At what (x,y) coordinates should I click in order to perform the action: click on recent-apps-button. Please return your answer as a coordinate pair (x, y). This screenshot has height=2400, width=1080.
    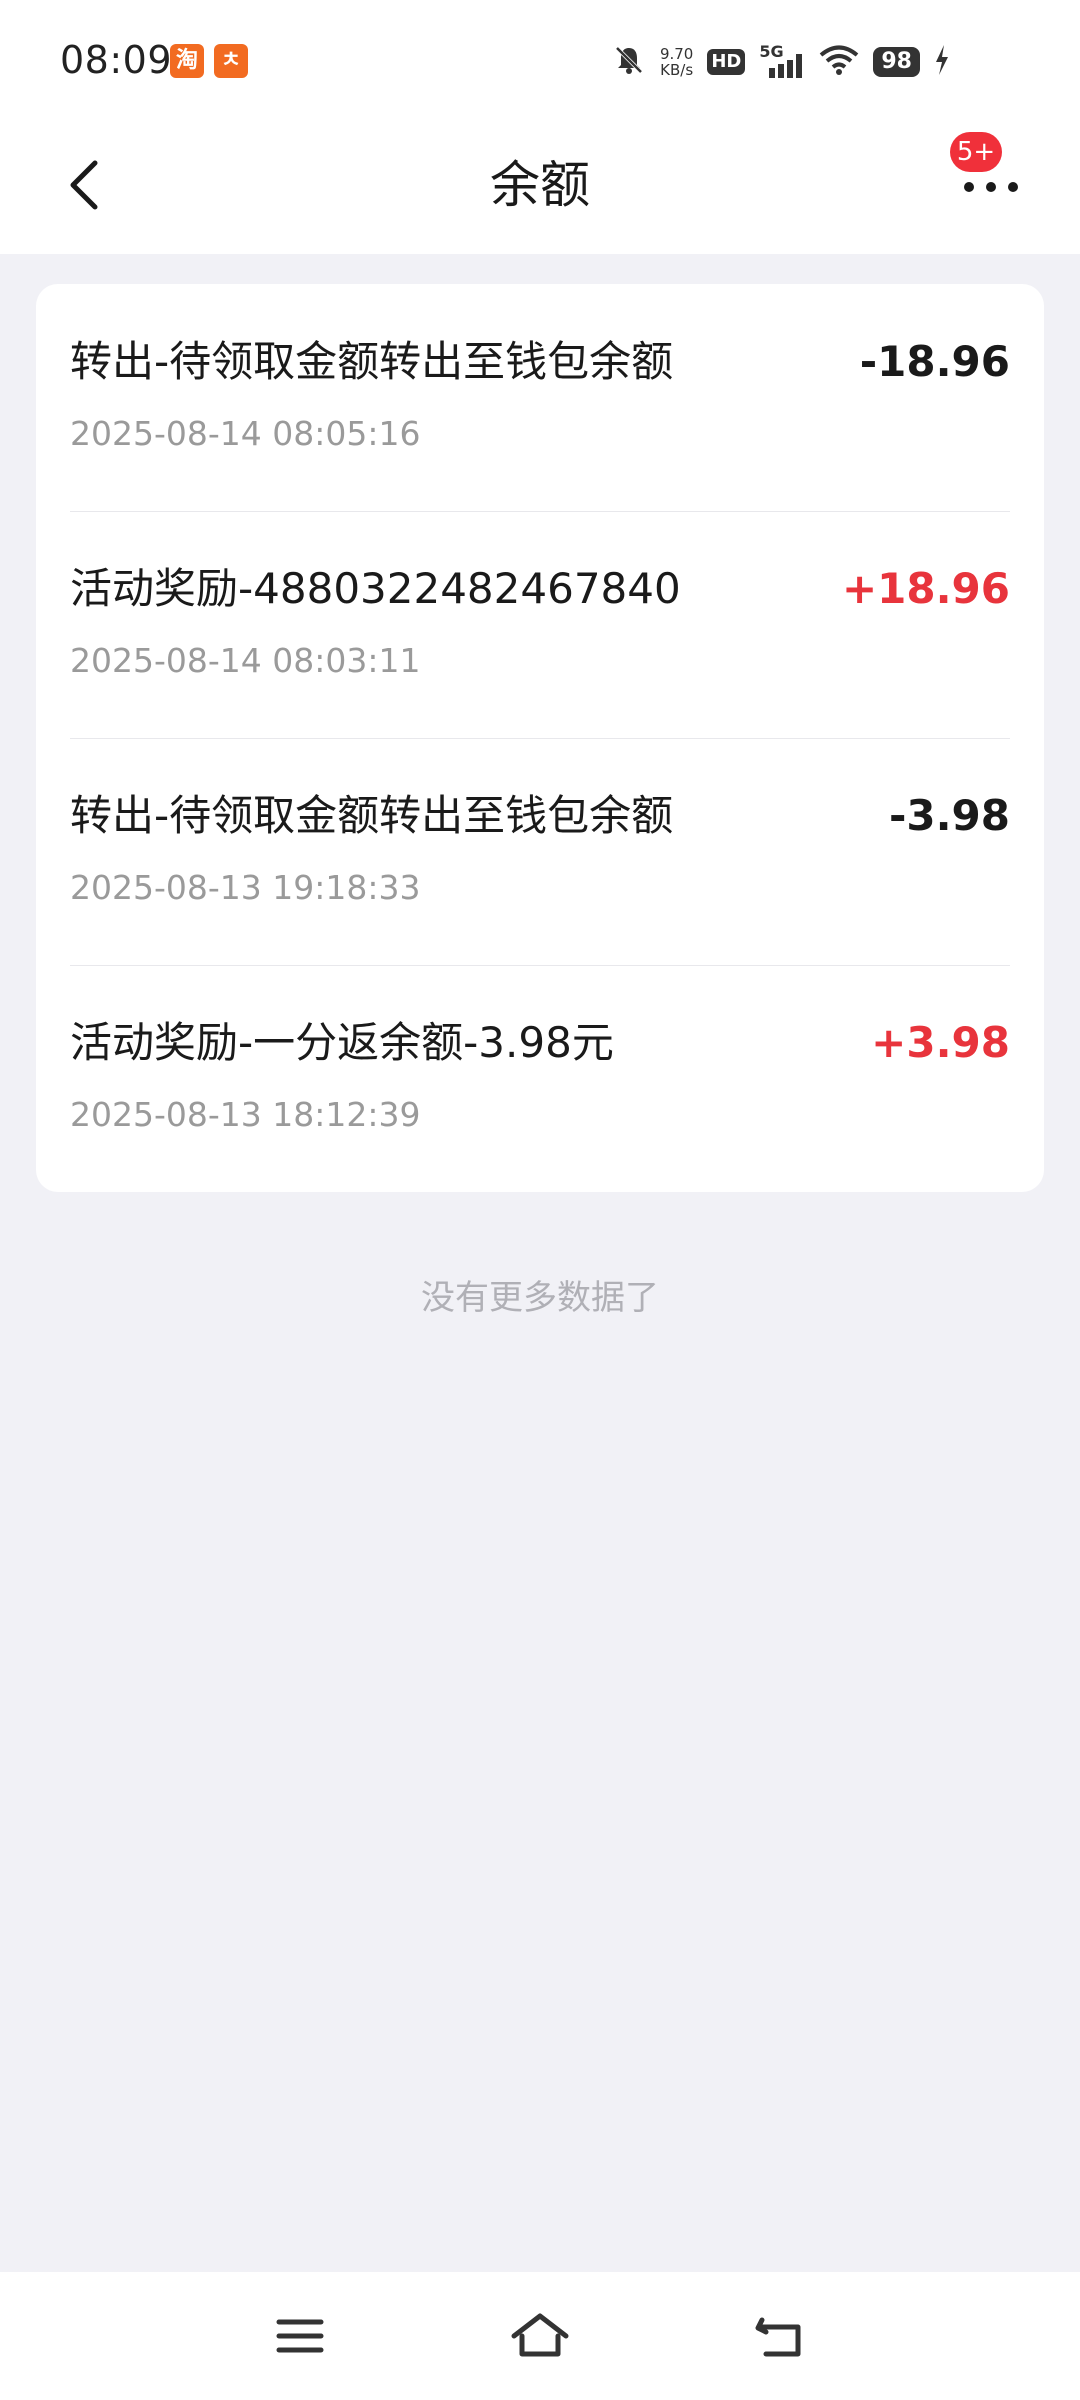
    Looking at the image, I should click on (300, 2336).